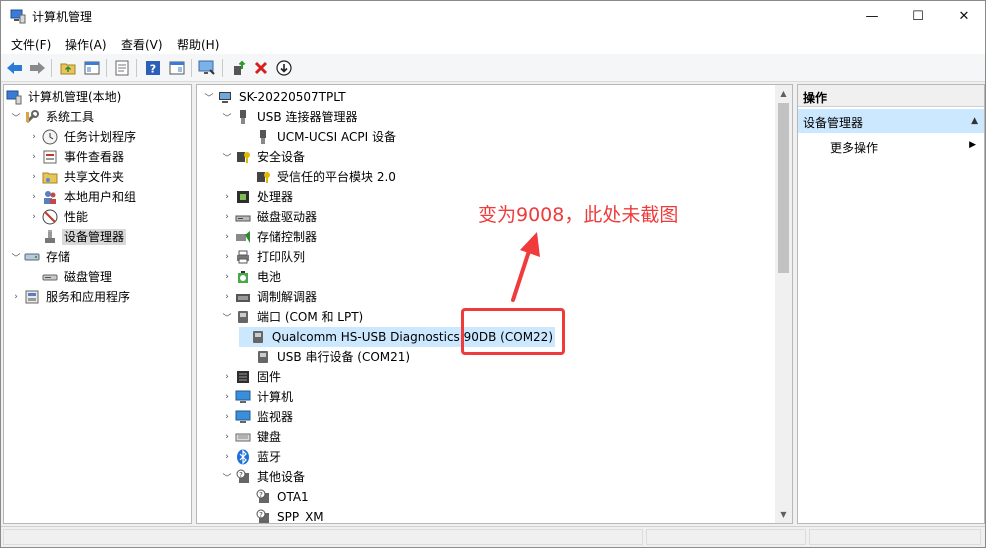  Describe the element at coordinates (239, 68) in the screenshot. I see `update-driver-icon` at that location.